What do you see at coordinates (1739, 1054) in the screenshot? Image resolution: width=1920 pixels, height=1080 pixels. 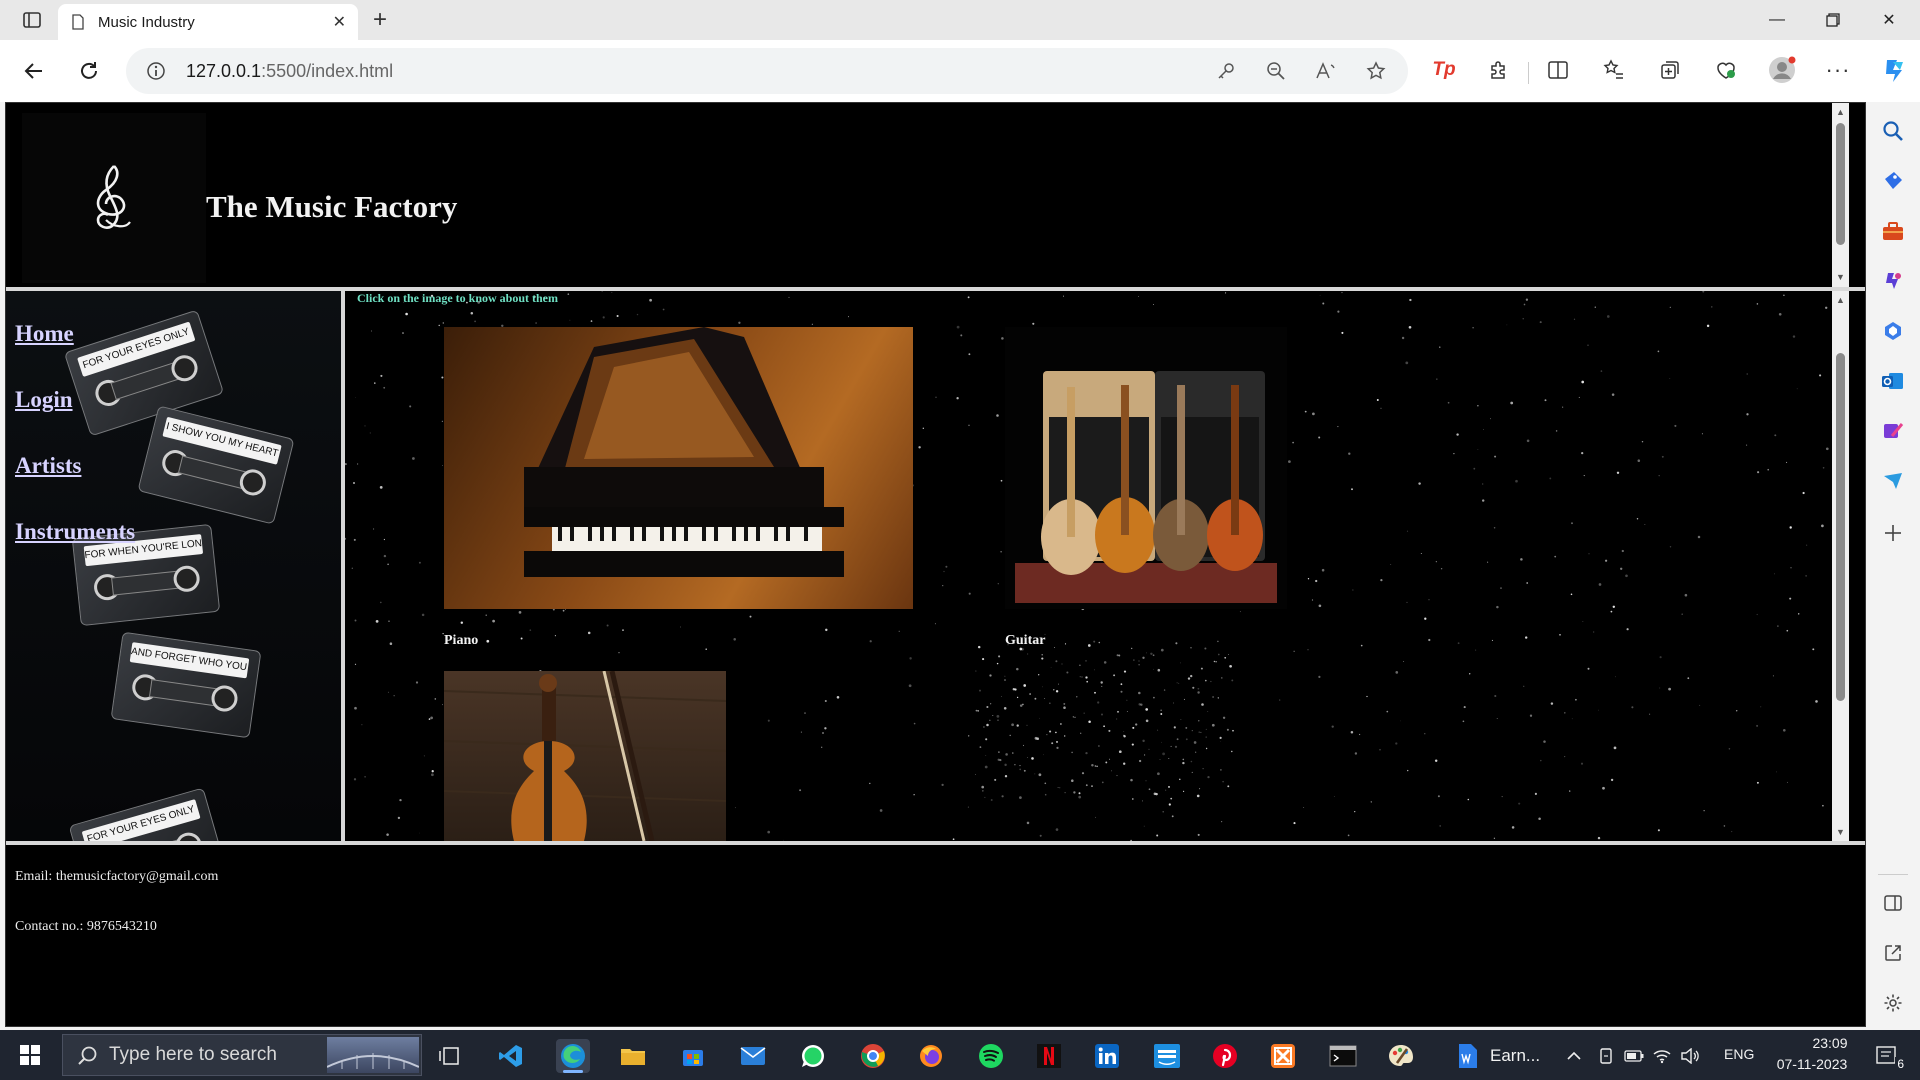 I see `language-indicator: ENG` at bounding box center [1739, 1054].